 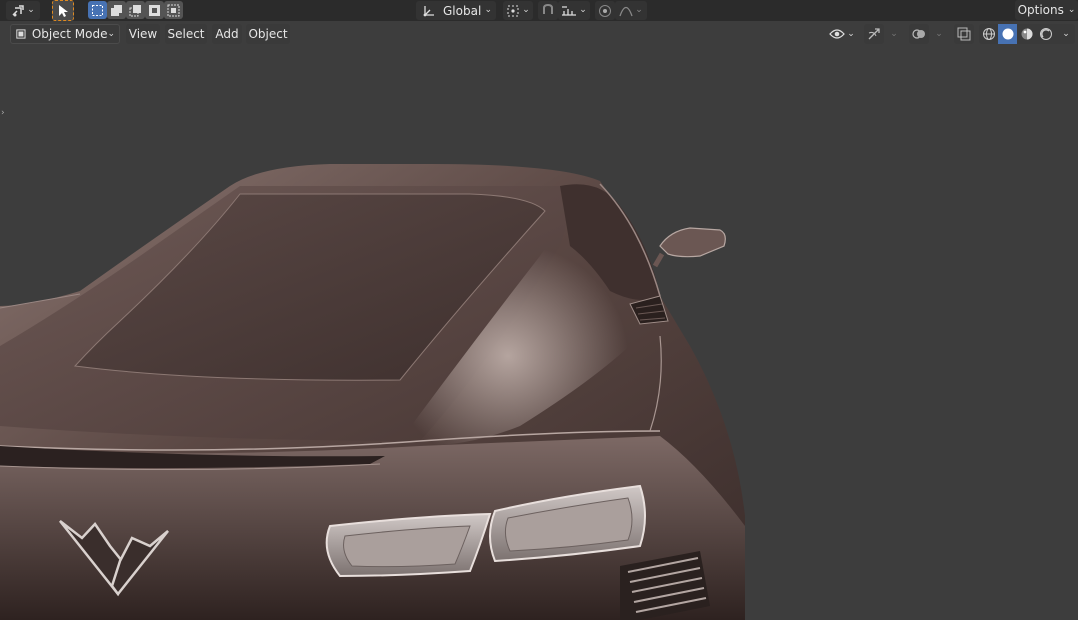 I want to click on overlays-dropdown: ⌄, so click(x=938, y=34).